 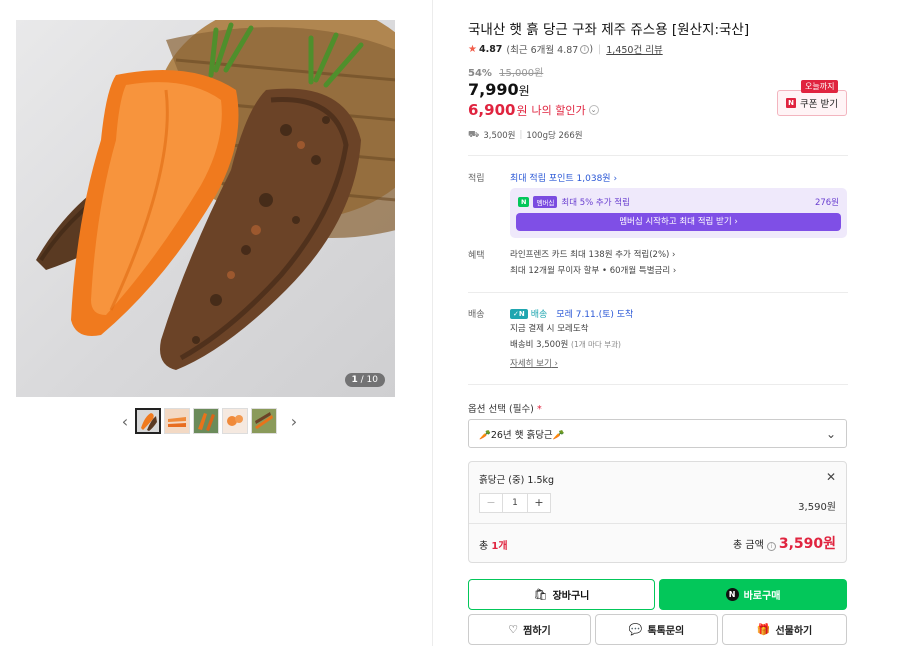 I want to click on close-icon: ✕, so click(x=831, y=477).